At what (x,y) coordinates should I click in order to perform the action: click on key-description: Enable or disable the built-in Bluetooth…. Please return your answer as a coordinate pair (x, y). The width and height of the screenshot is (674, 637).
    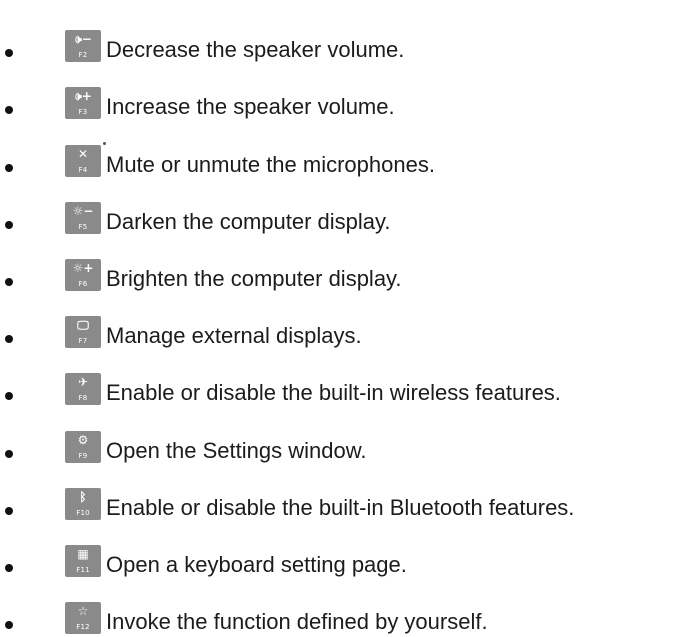
    Looking at the image, I should click on (340, 507).